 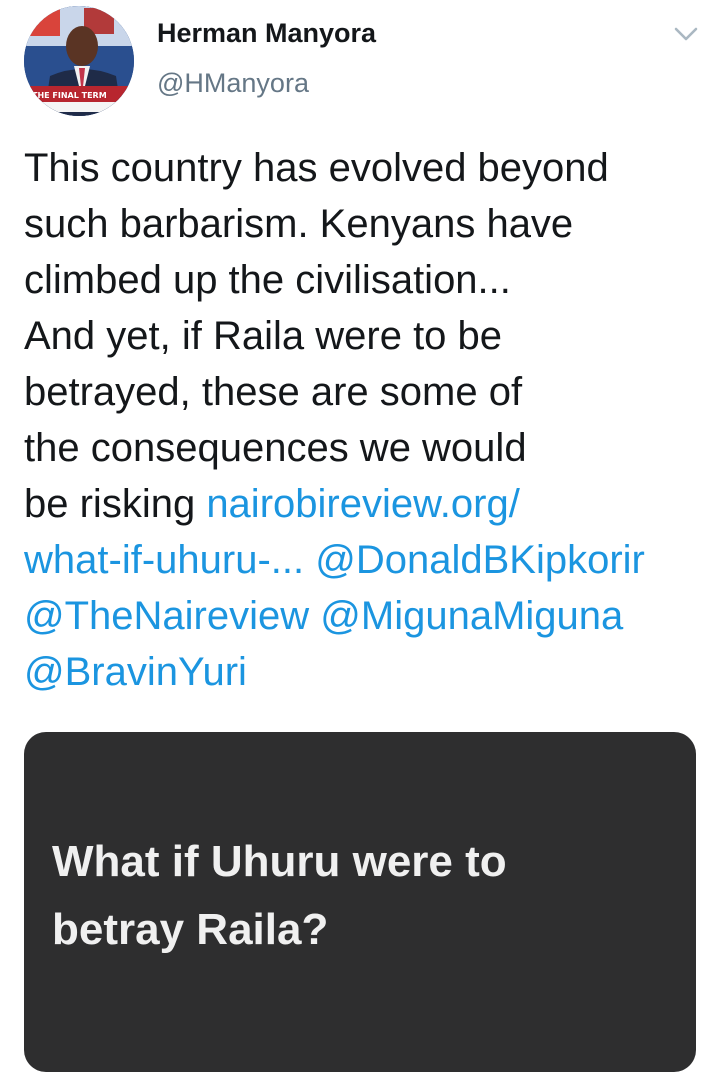 I want to click on mention-bravinyuri: @BravinYuri, so click(x=135, y=672).